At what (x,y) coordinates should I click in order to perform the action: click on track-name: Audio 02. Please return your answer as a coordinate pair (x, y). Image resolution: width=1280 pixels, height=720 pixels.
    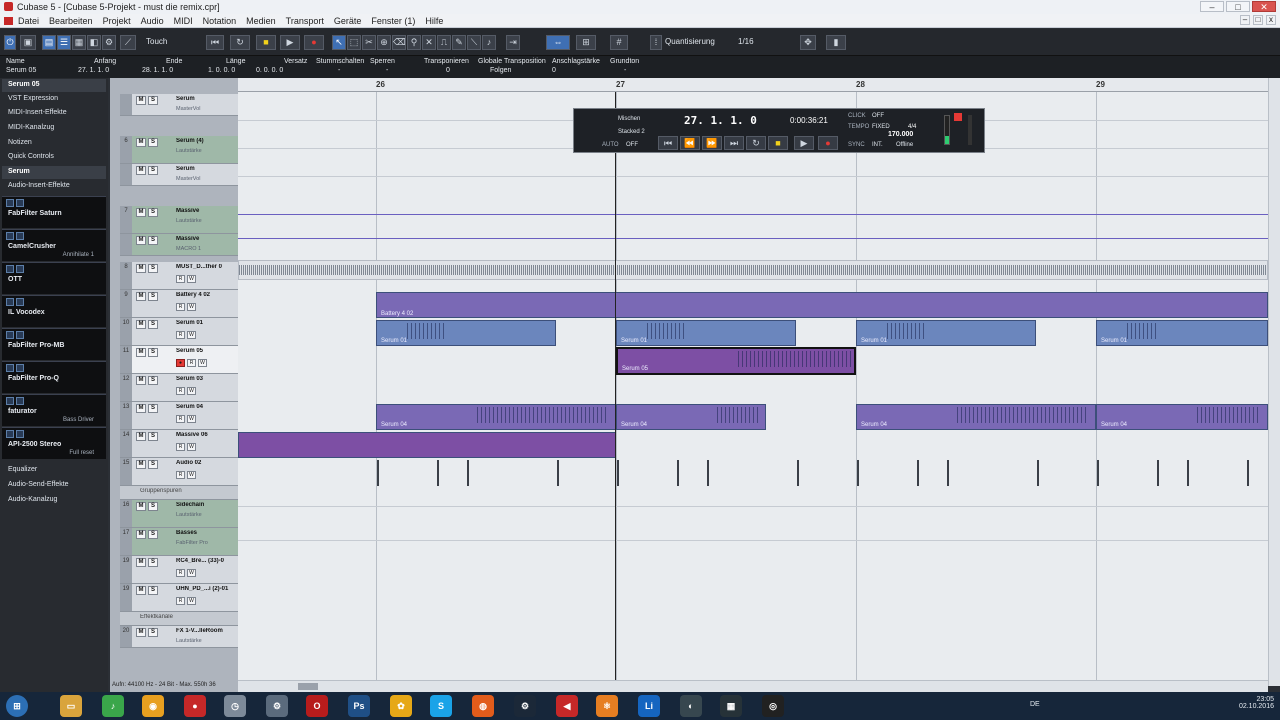
    Looking at the image, I should click on (206, 463).